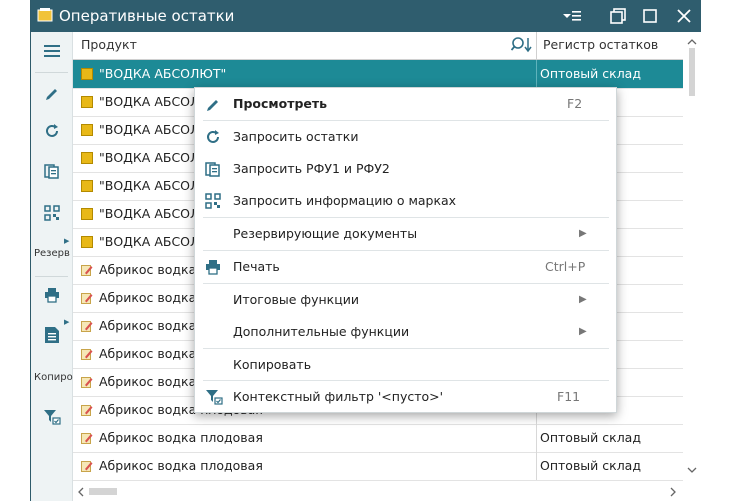 This screenshot has height=504, width=739. What do you see at coordinates (272, 364) in the screenshot?
I see `menu-item-label: Копировать` at bounding box center [272, 364].